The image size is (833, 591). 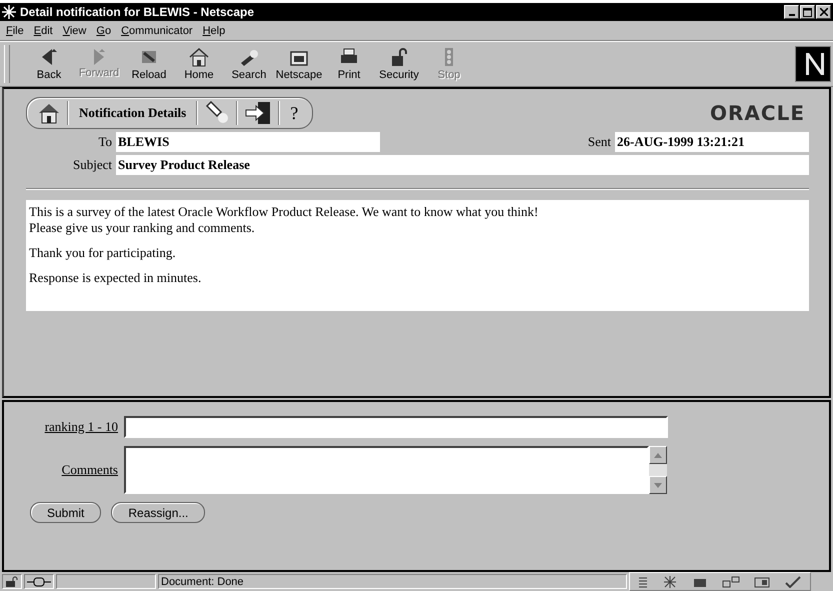 What do you see at coordinates (9, 12) in the screenshot?
I see `netscape-star-icon` at bounding box center [9, 12].